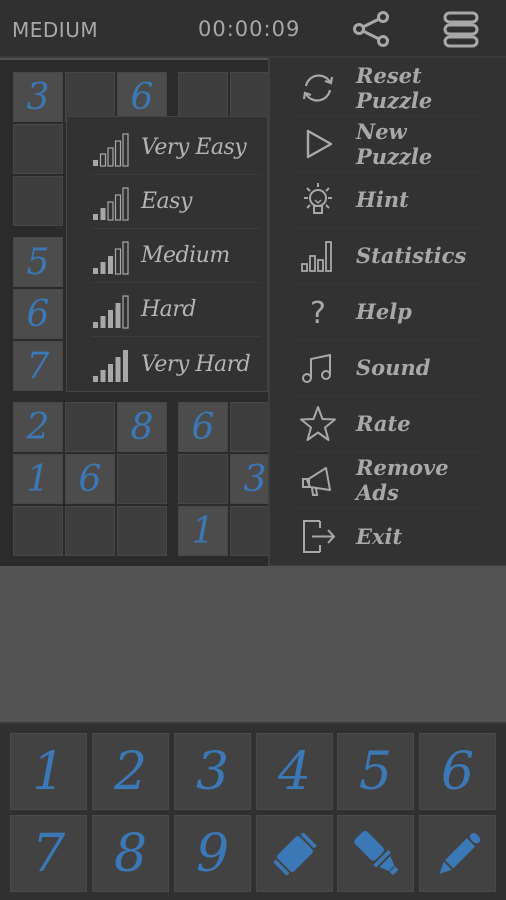  What do you see at coordinates (318, 423) in the screenshot?
I see `star-icon` at bounding box center [318, 423].